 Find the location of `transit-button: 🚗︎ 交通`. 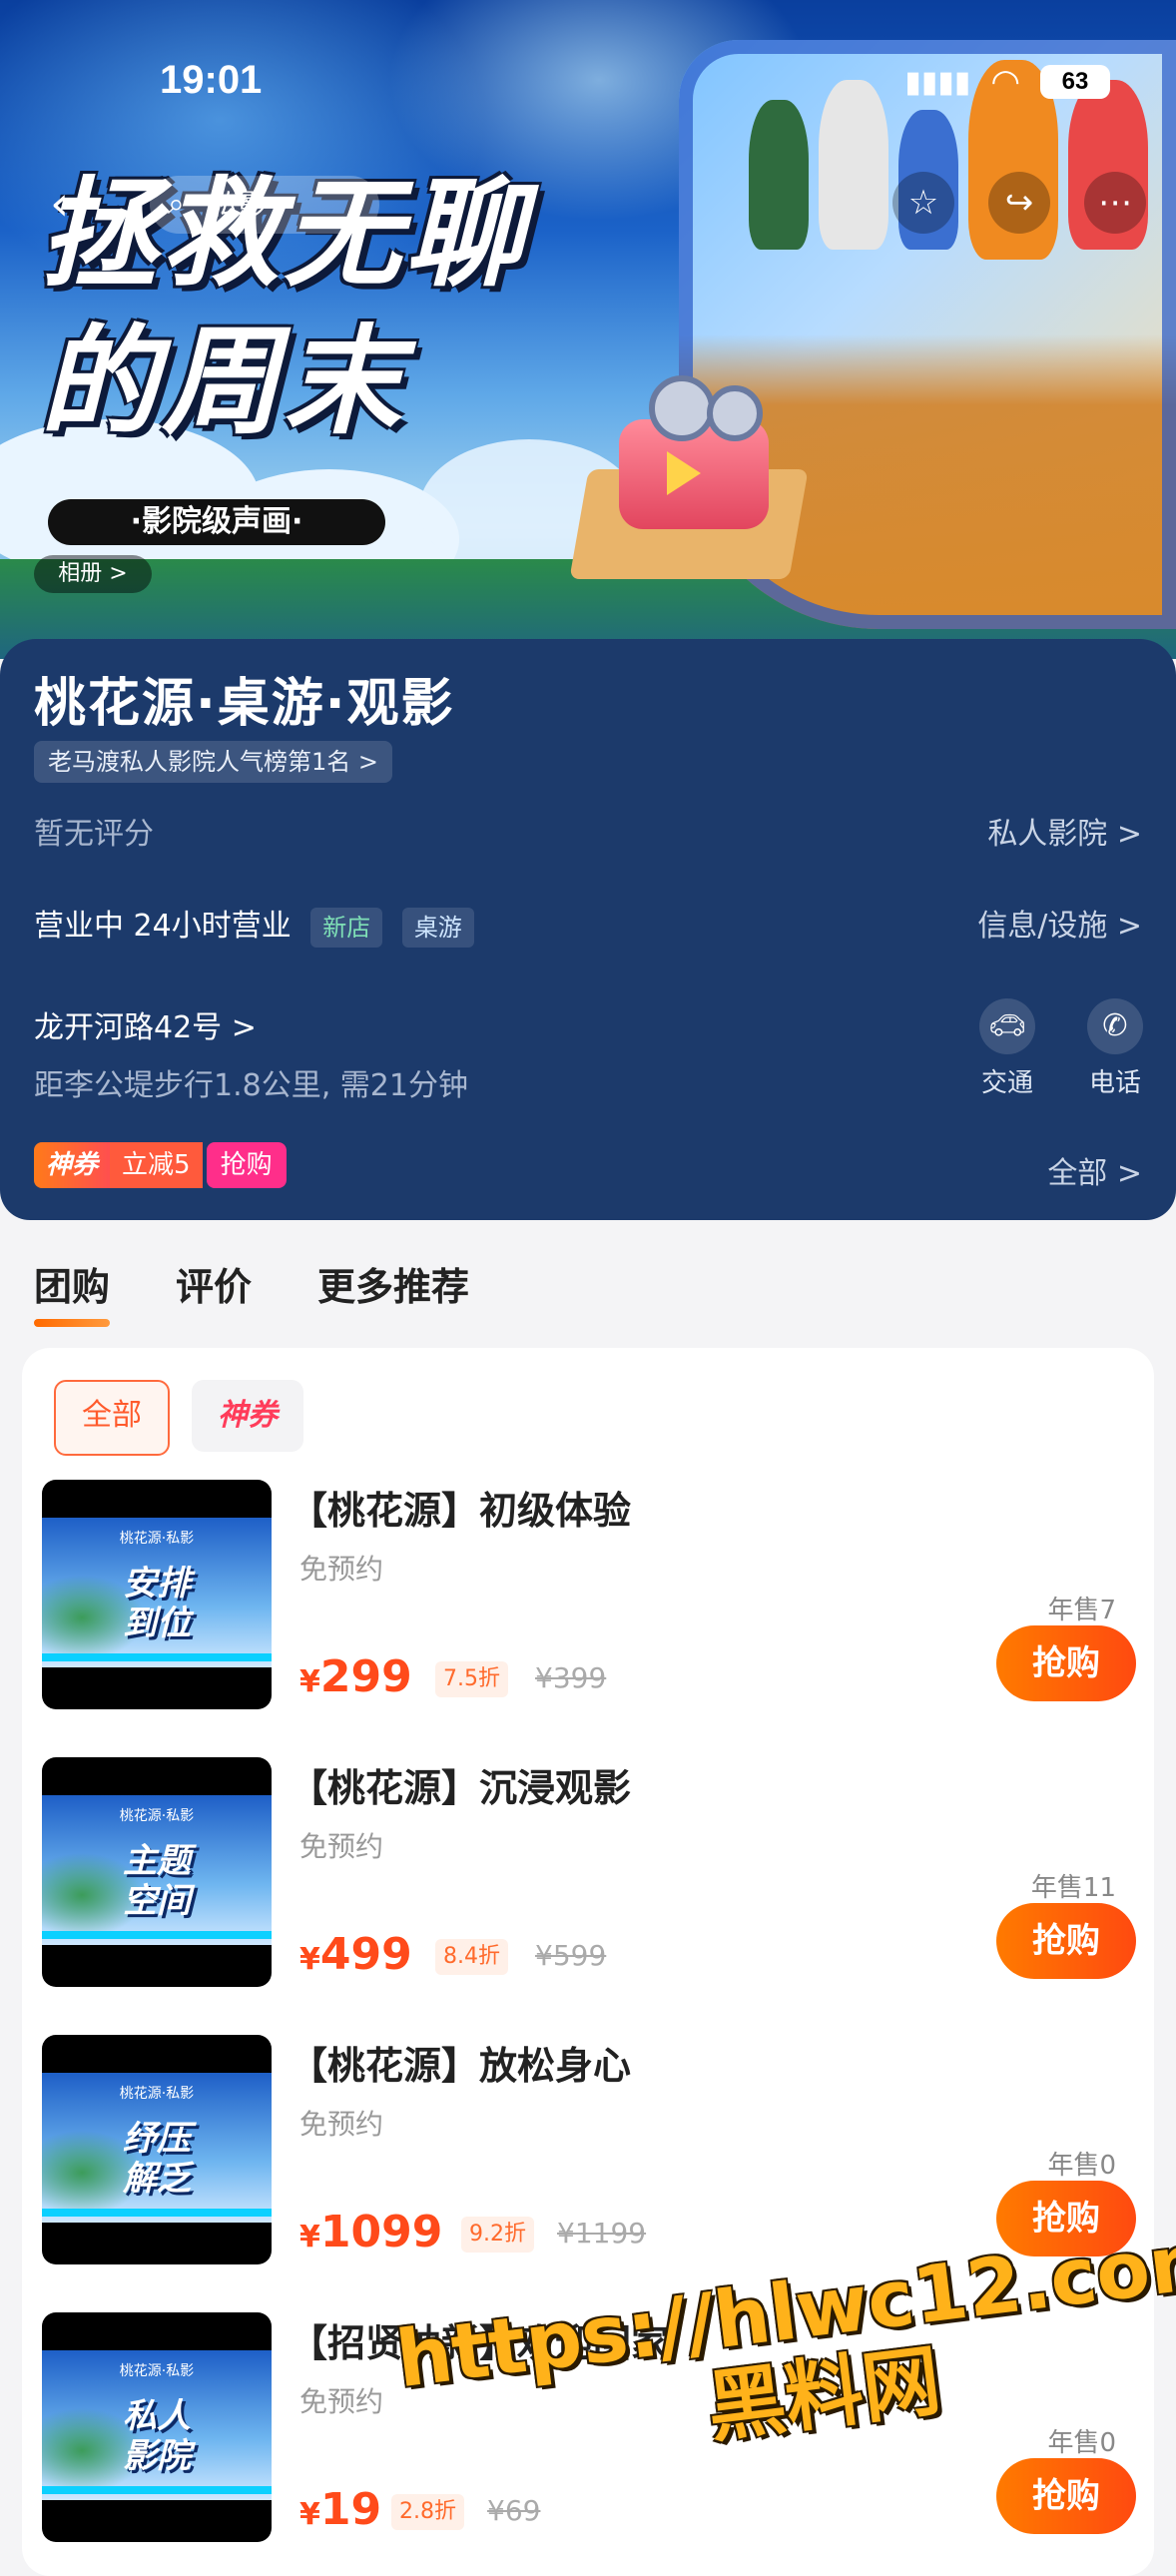

transit-button: 🚗︎ 交通 is located at coordinates (1007, 1048).